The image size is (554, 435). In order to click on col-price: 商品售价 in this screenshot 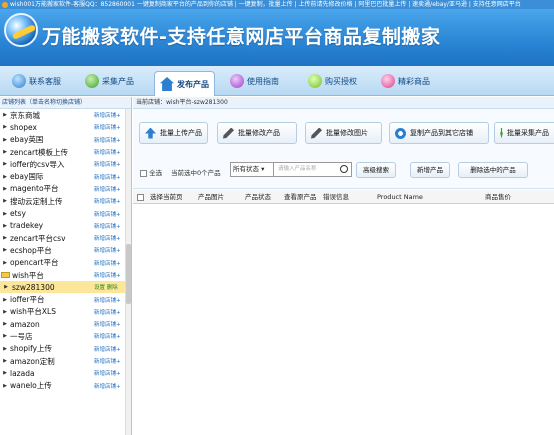, I will do `click(498, 197)`.